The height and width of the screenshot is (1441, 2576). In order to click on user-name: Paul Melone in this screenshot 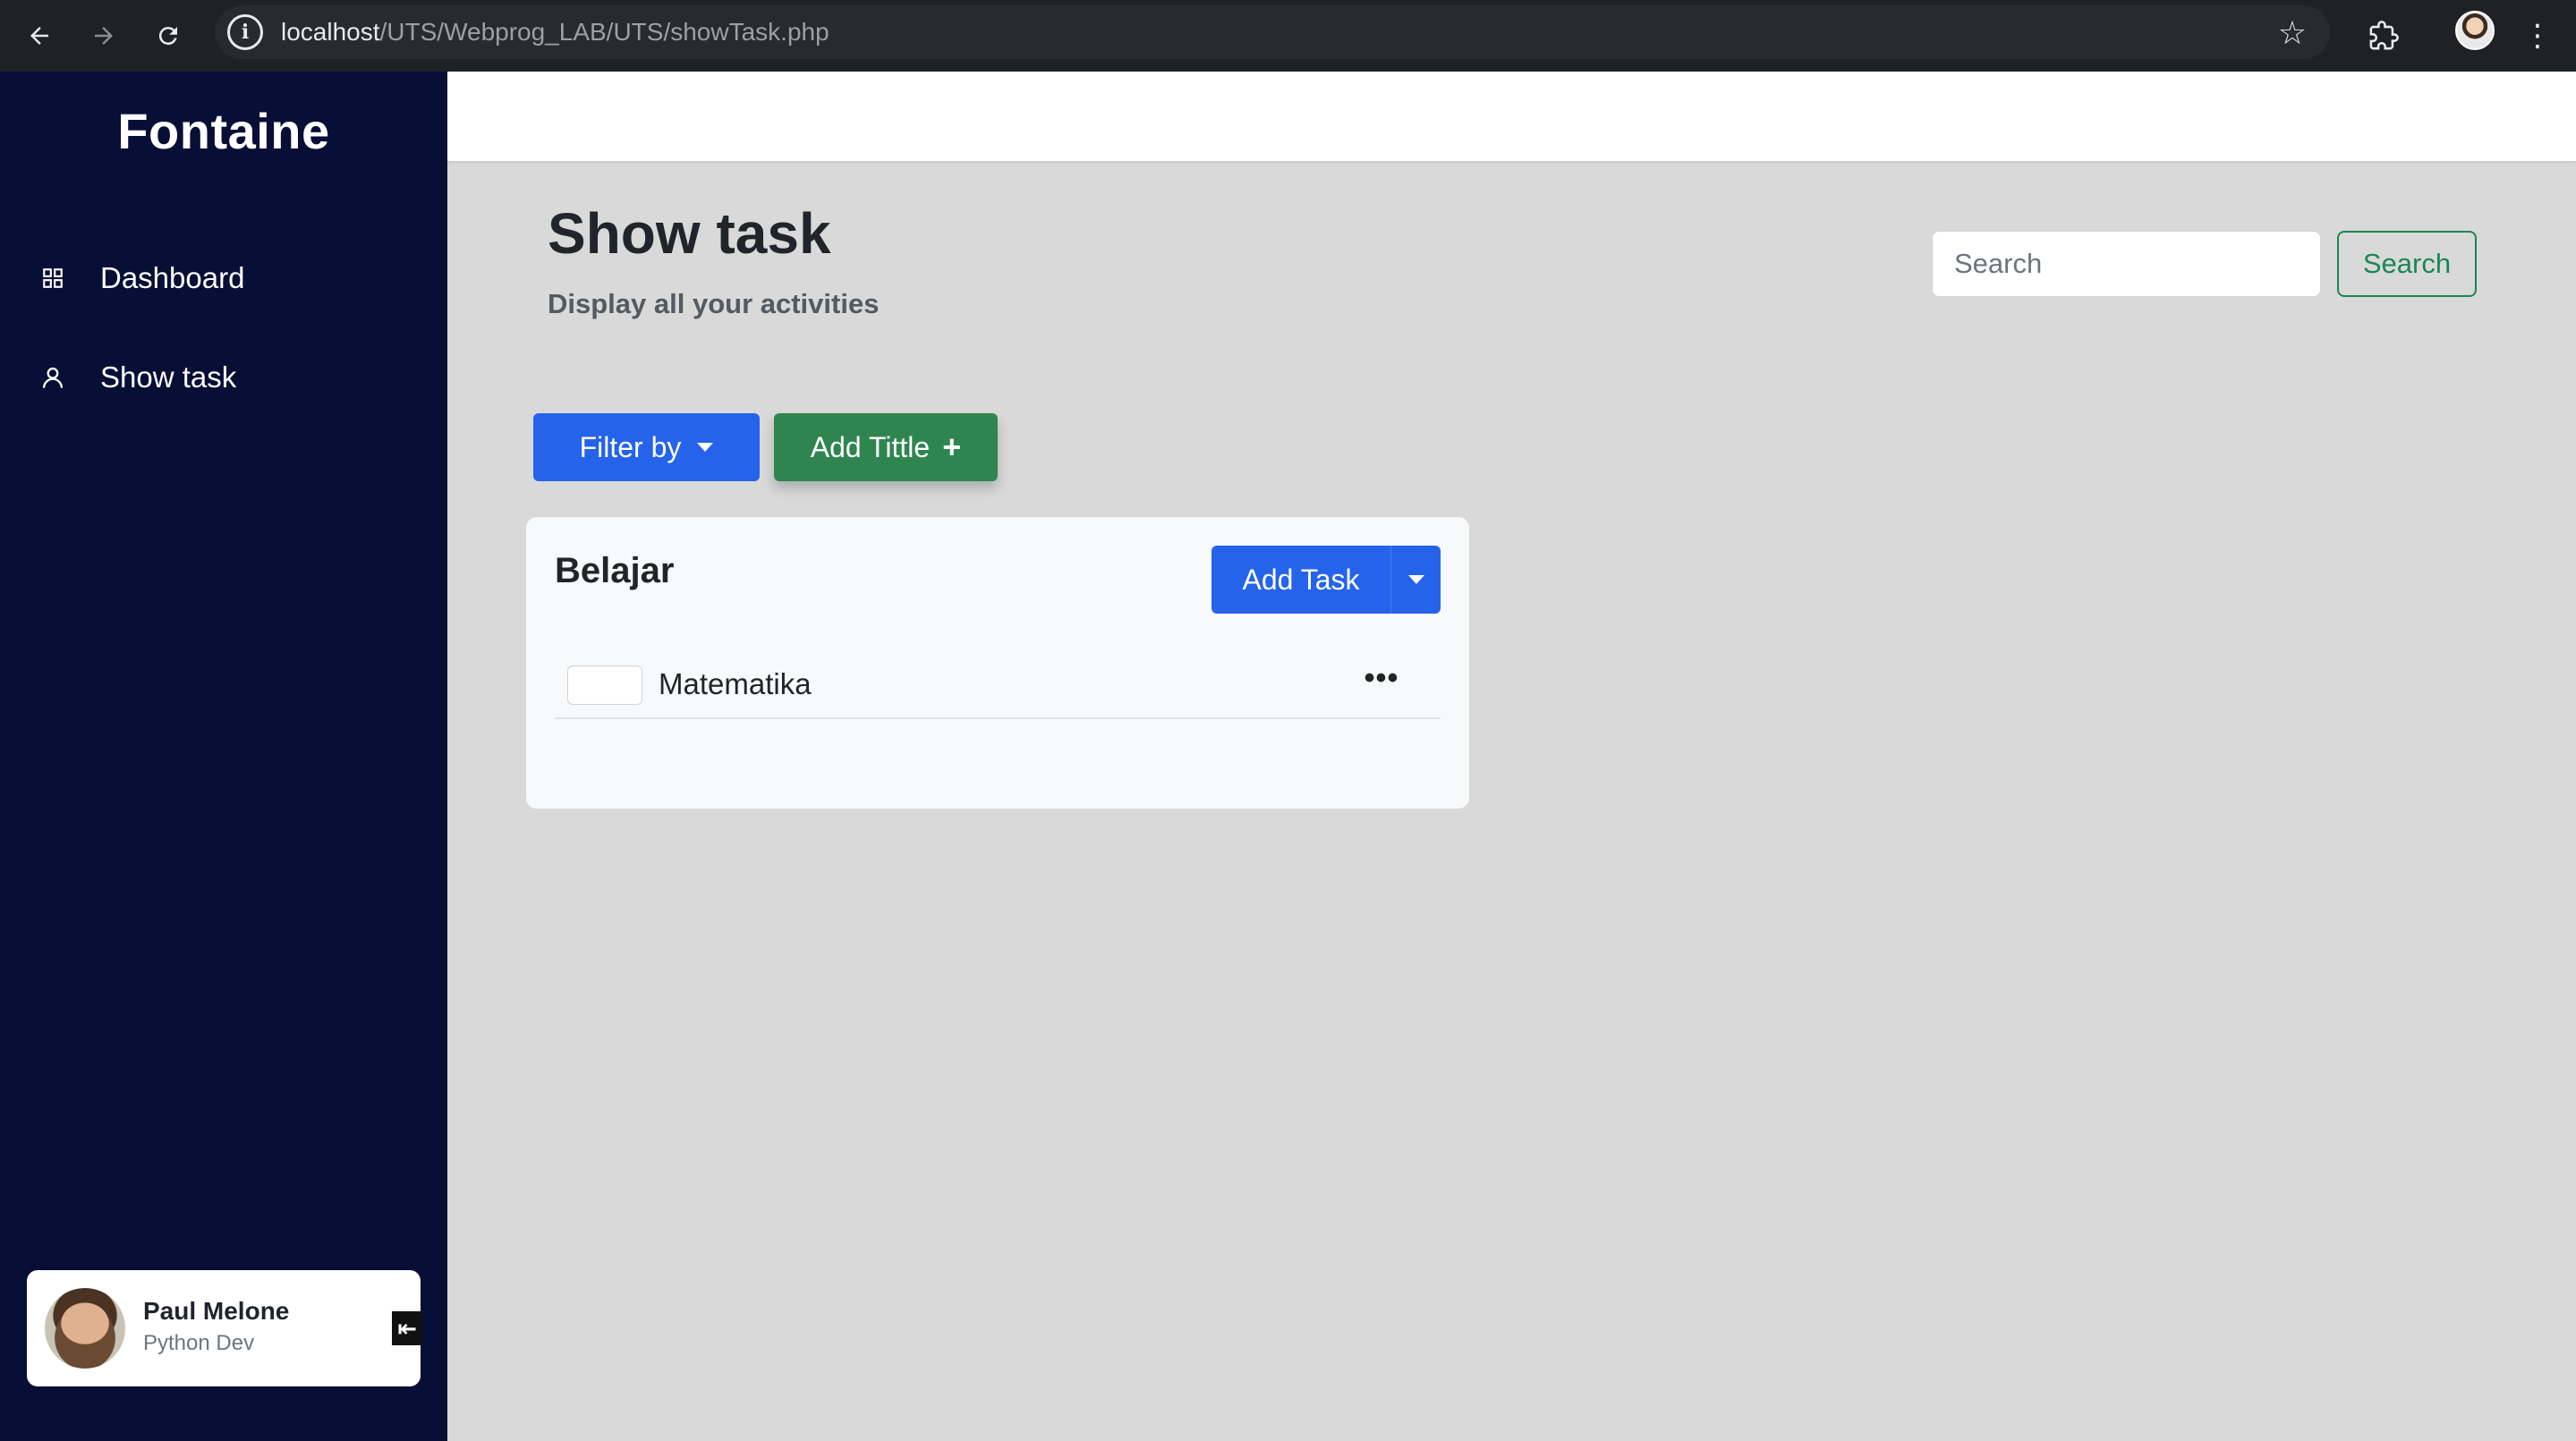, I will do `click(216, 1311)`.